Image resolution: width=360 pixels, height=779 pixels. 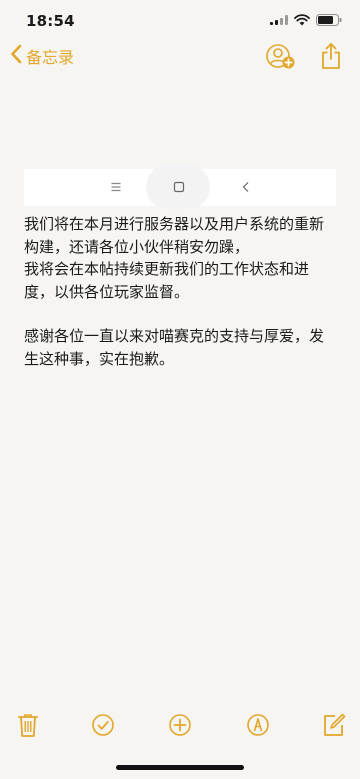 I want to click on status-icons, so click(x=306, y=20).